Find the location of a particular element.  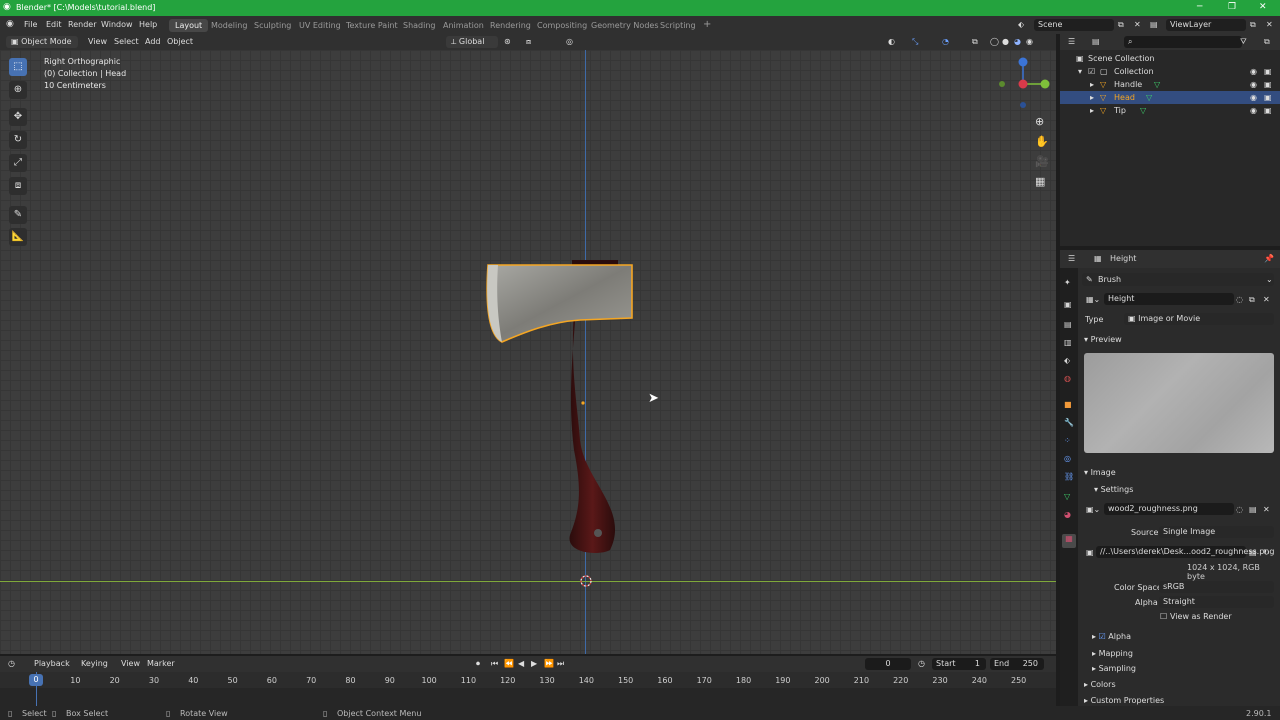

outliner-collection: ▾ ☑ ▢ Collection ◉ ▣ is located at coordinates (1170, 71).